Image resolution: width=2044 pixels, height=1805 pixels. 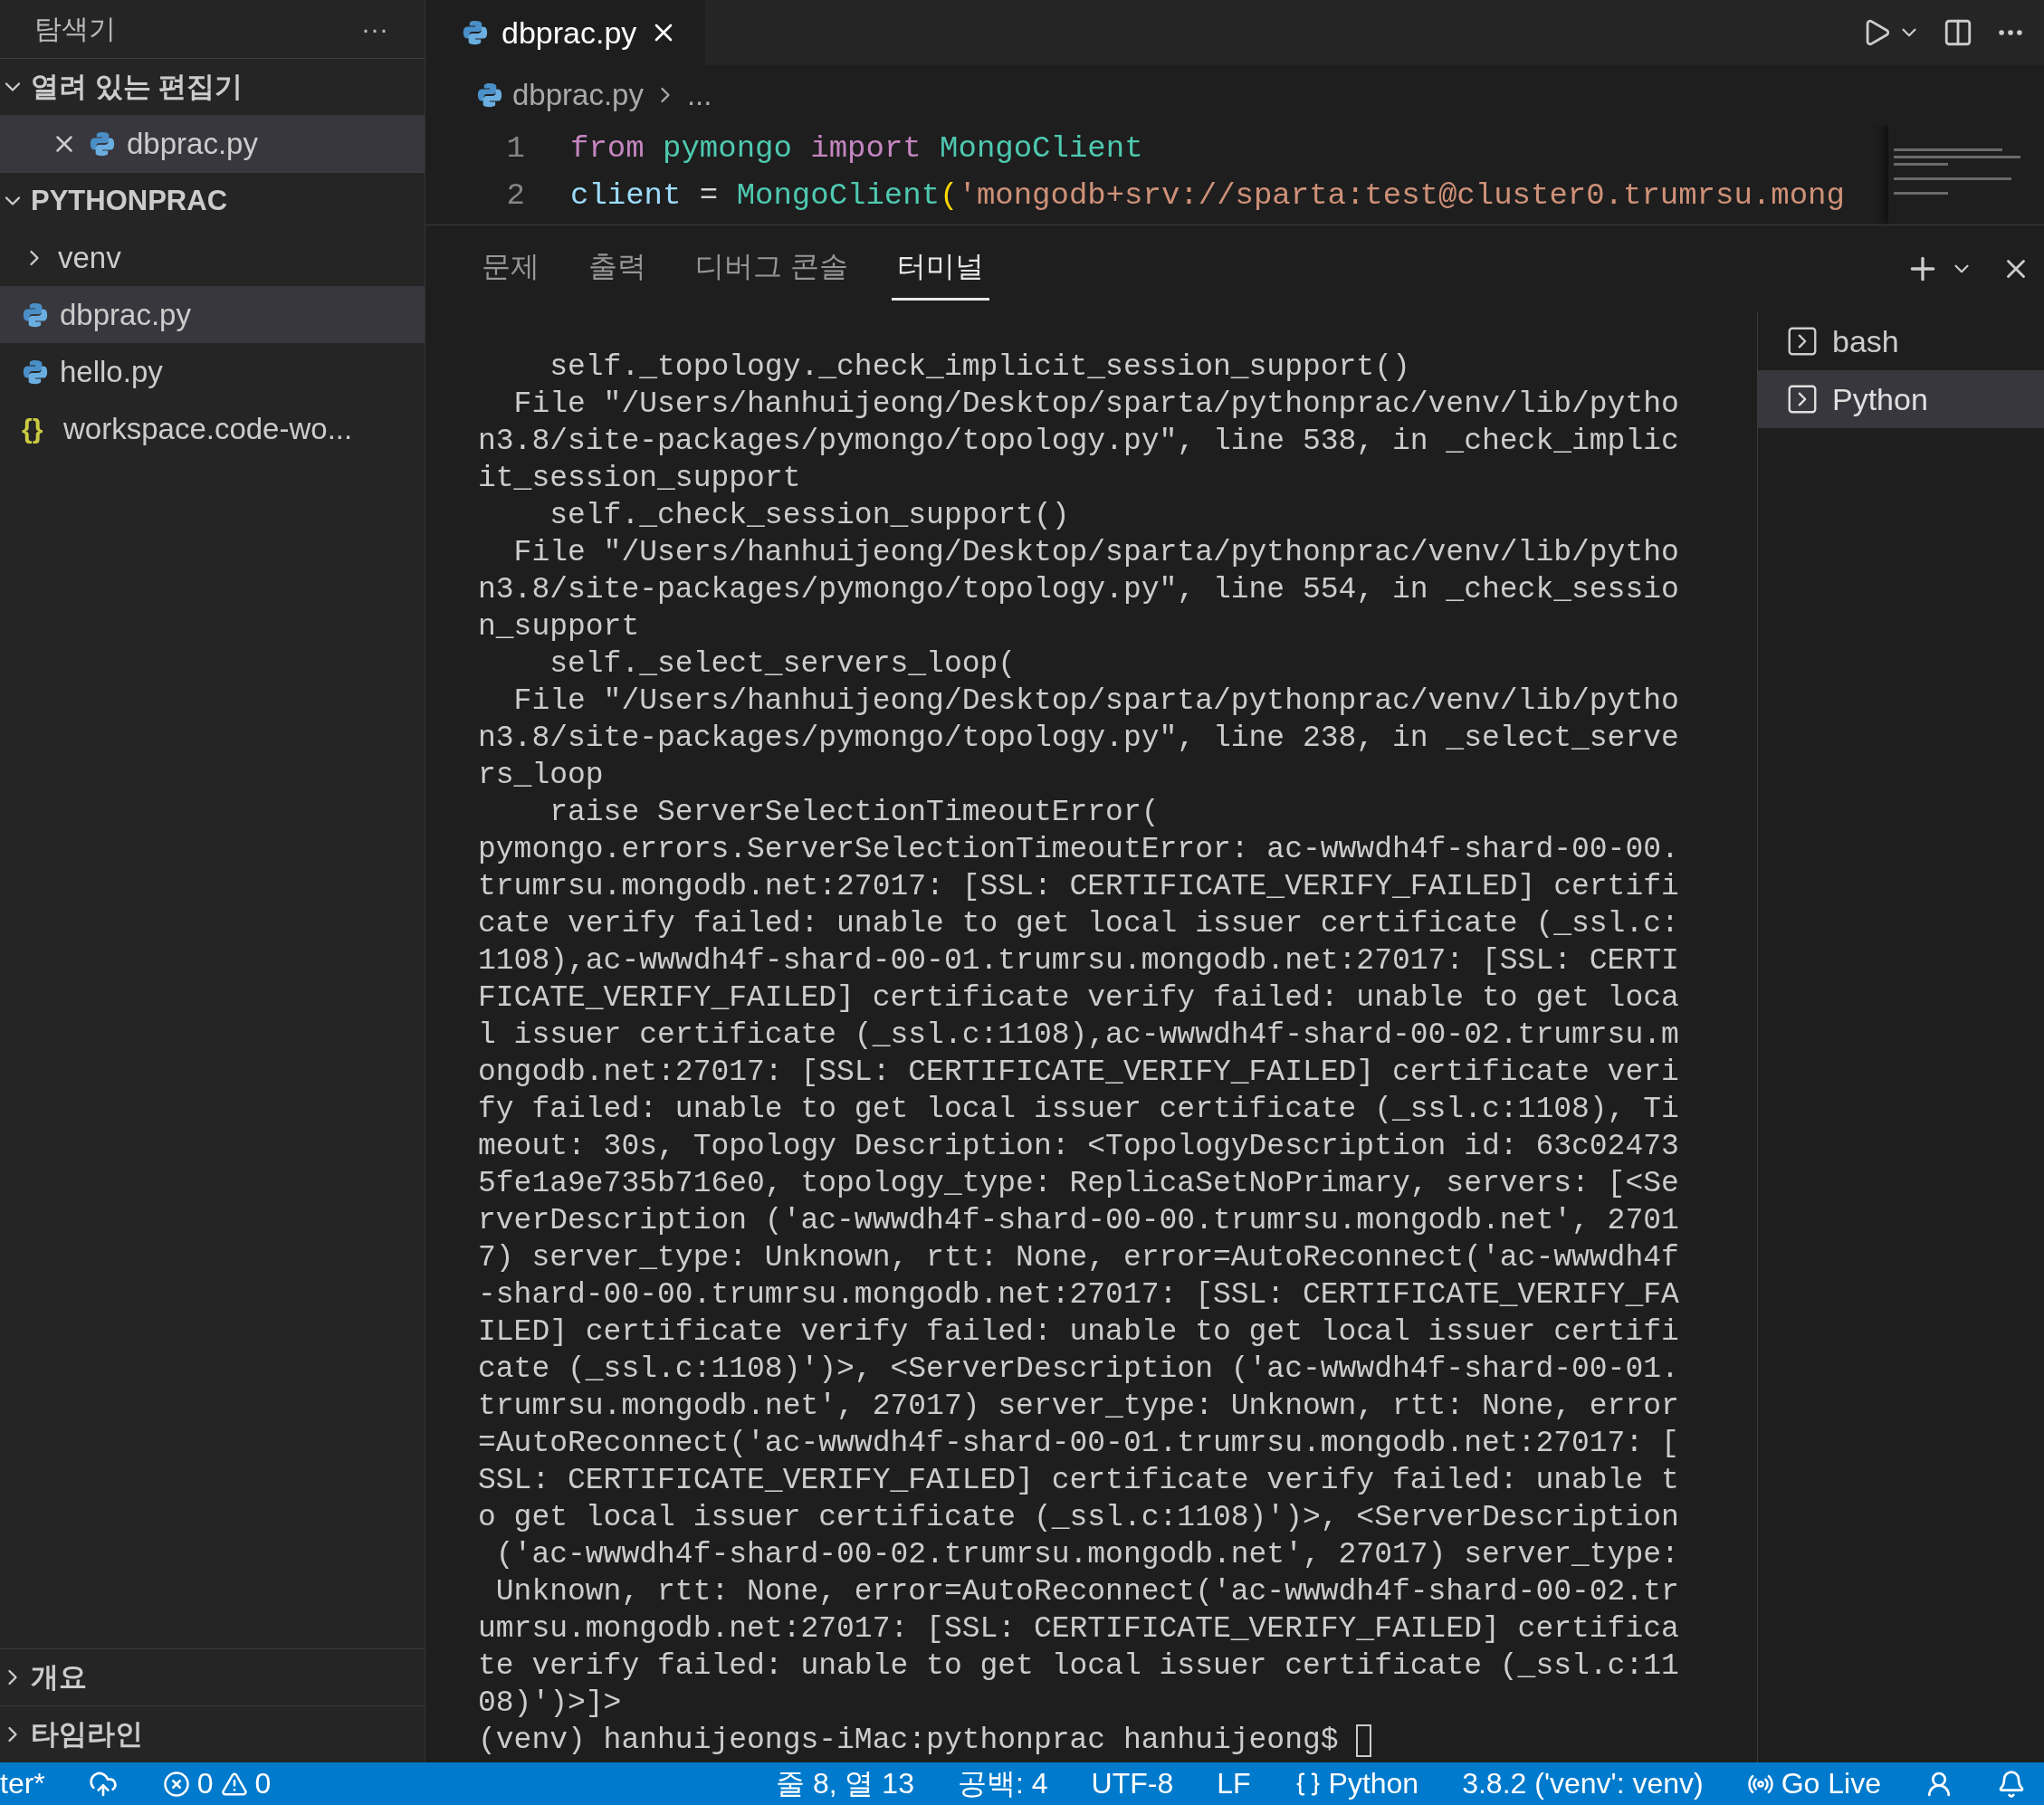 What do you see at coordinates (22, 1783) in the screenshot?
I see `branch-label: ter*` at bounding box center [22, 1783].